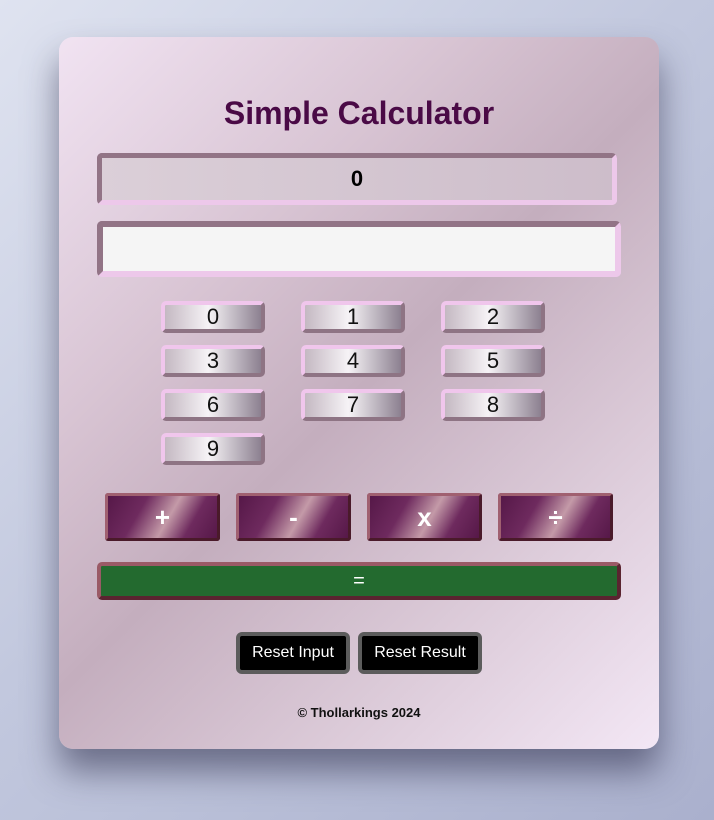 Image resolution: width=714 pixels, height=820 pixels. Describe the element at coordinates (353, 405) in the screenshot. I see `digit-7-button: 7` at that location.